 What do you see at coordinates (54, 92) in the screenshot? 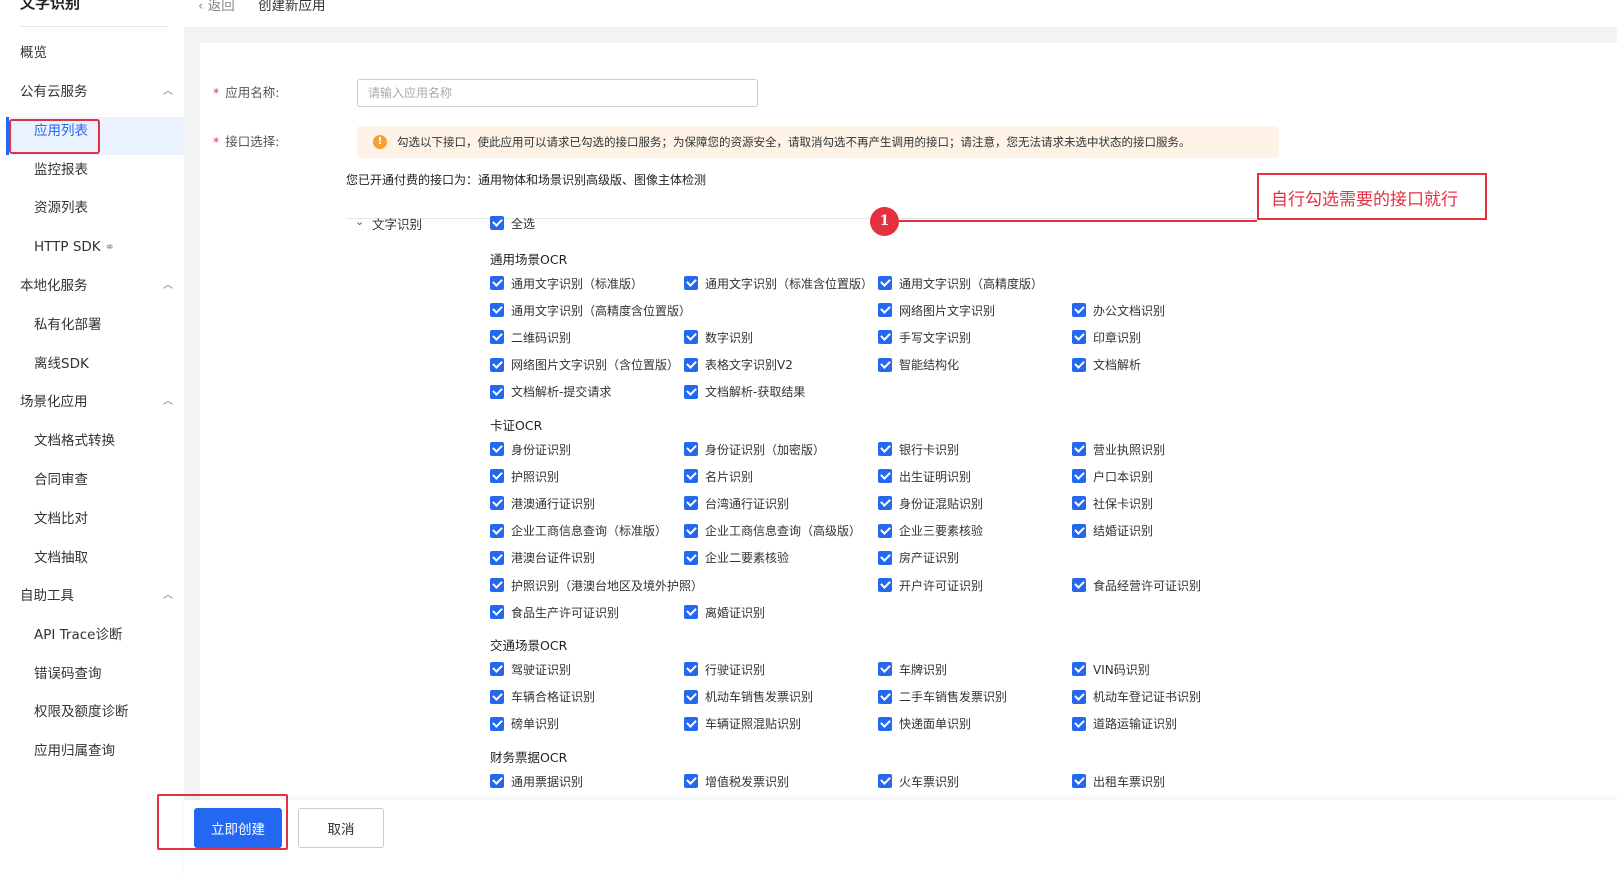
I see `sidebar-item-label: 公有云服务` at bounding box center [54, 92].